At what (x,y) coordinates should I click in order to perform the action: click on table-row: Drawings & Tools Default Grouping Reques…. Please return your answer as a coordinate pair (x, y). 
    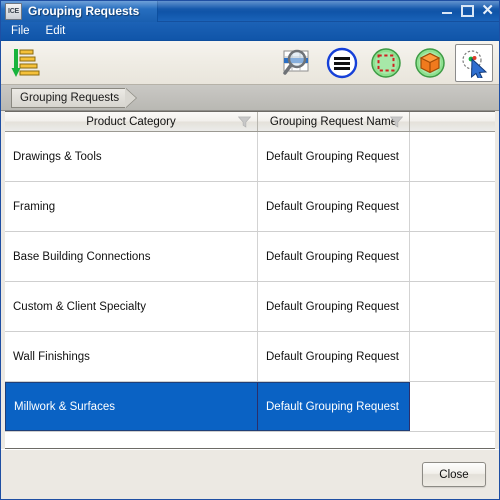
    Looking at the image, I should click on (250, 157).